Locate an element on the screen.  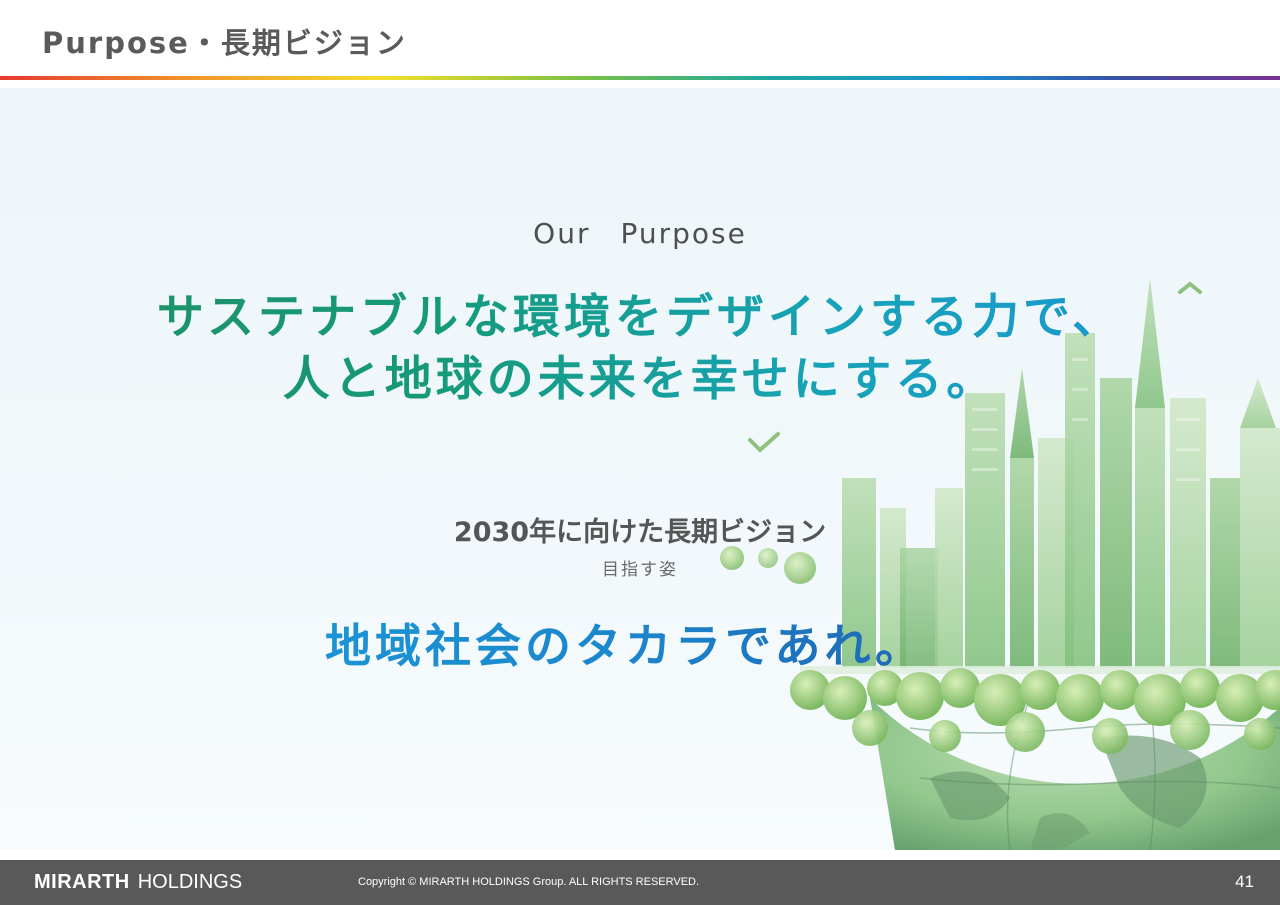
rainbow-divider is located at coordinates (640, 78).